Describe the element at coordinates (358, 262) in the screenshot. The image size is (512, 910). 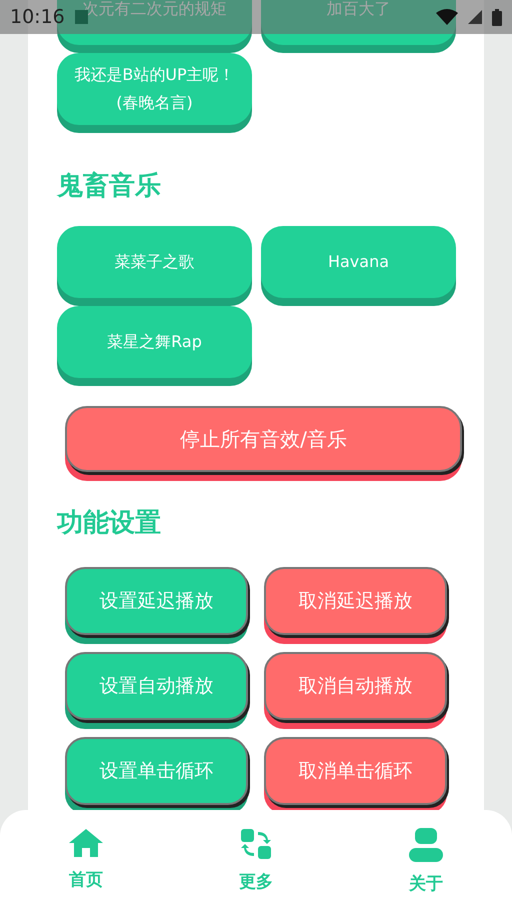
I see `sound-button: Havana` at that location.